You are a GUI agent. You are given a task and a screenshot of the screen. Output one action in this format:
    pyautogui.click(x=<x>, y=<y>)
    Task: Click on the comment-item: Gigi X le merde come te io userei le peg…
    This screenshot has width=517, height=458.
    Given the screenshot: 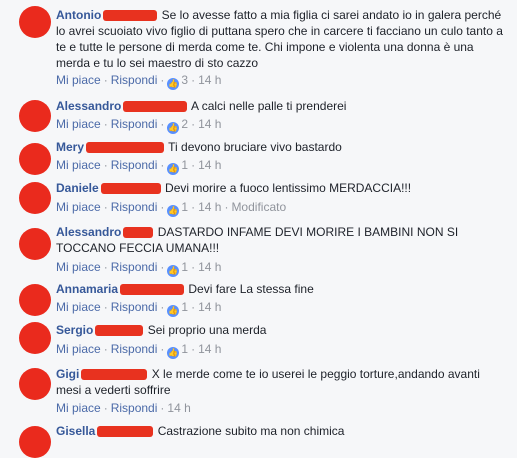 What is the action you would take?
    pyautogui.click(x=258, y=391)
    